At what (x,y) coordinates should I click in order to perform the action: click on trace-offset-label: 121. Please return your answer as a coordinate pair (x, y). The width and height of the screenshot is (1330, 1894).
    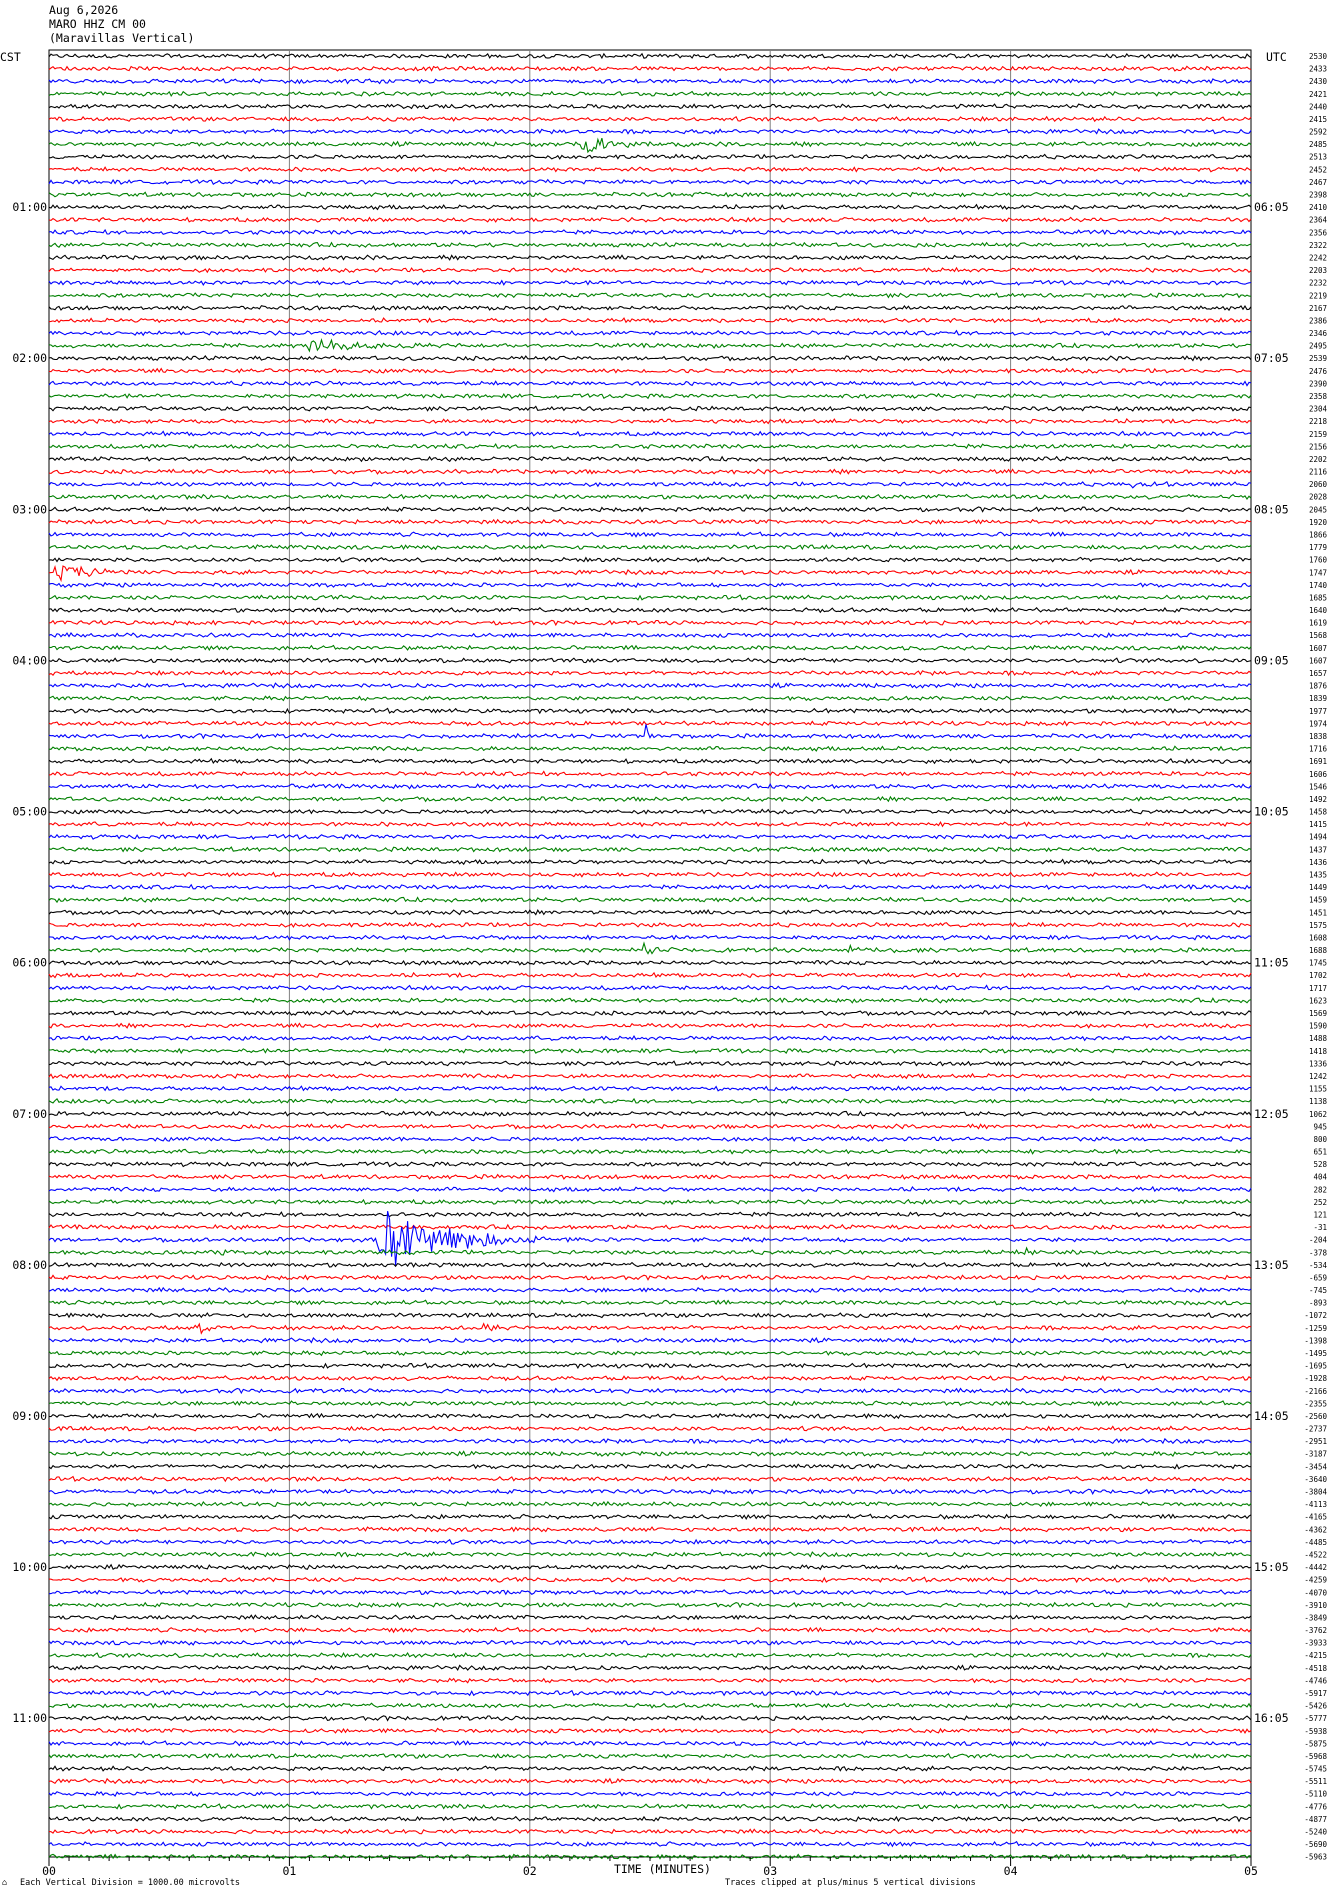
    Looking at the image, I should click on (1320, 1214).